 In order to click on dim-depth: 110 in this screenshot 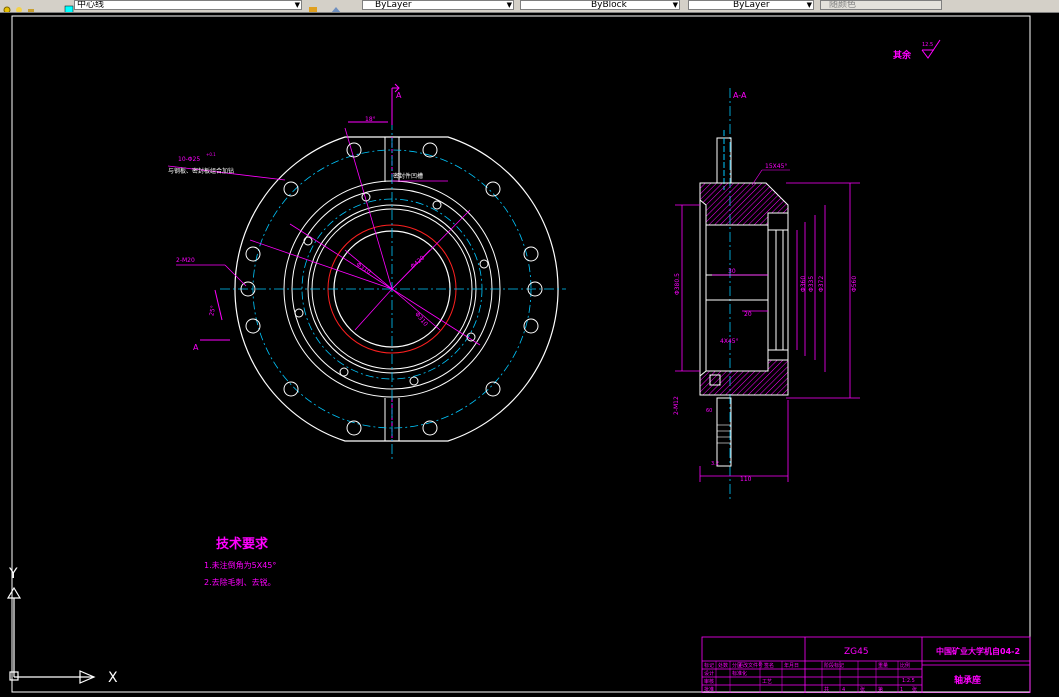, I will do `click(746, 479)`.